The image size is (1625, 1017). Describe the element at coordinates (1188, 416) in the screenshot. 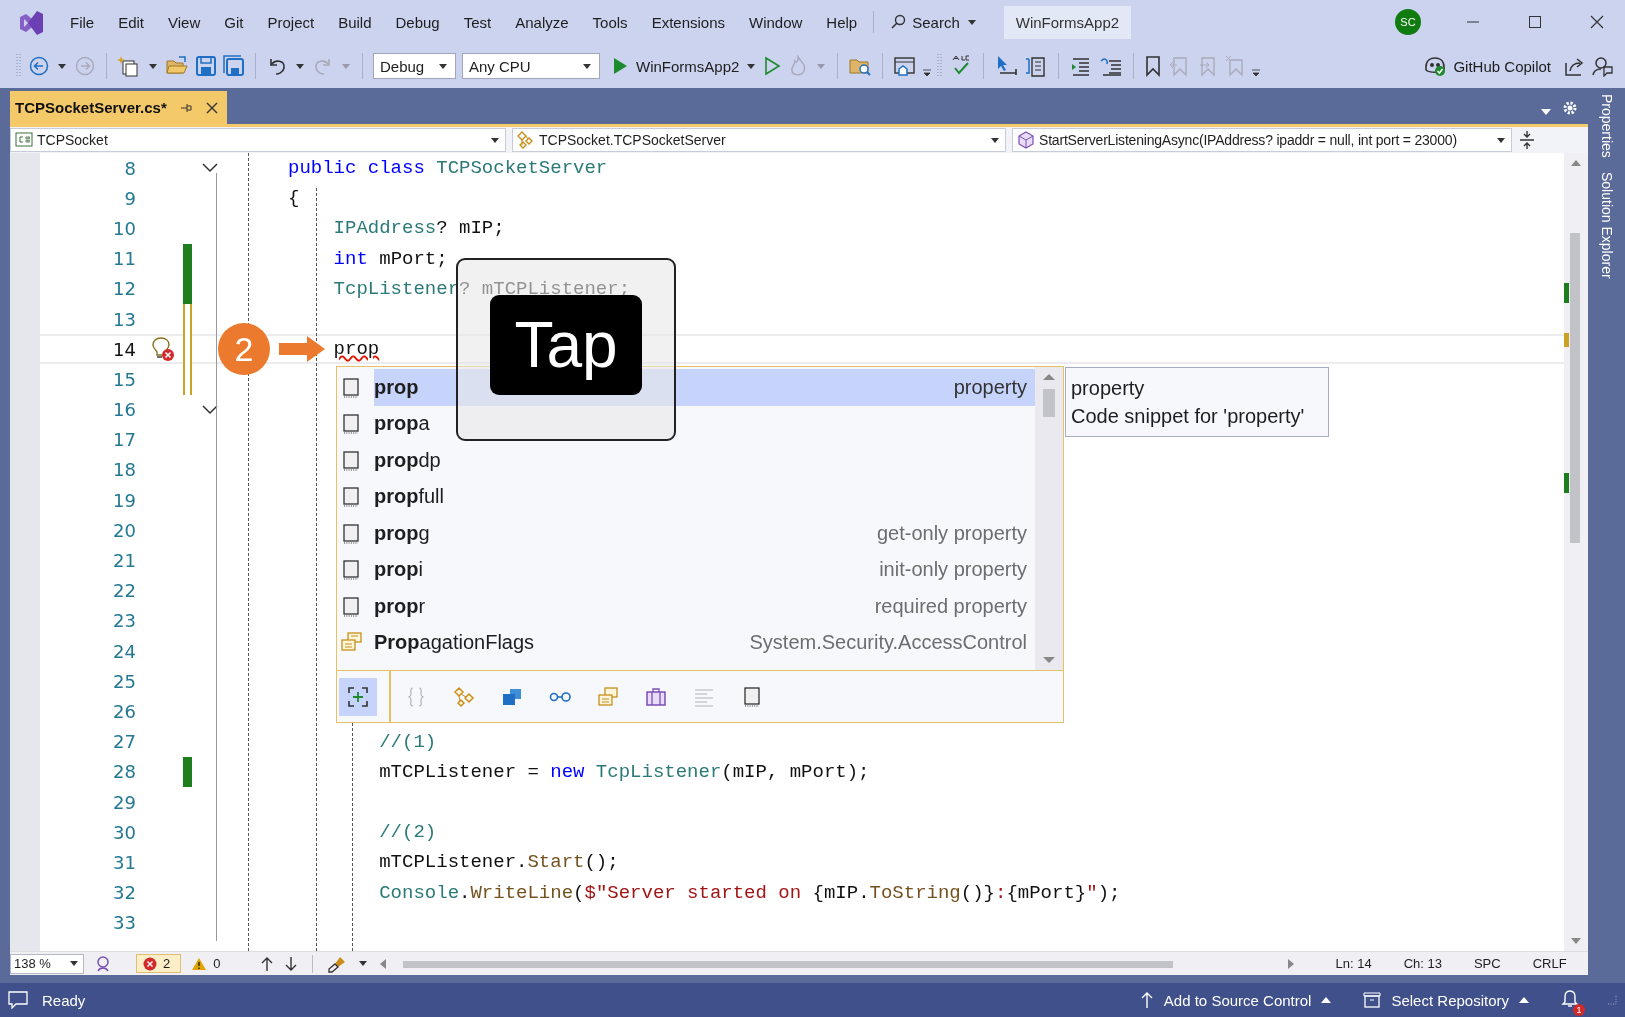

I see `tooltip-text: Code snippet for 'property'` at that location.